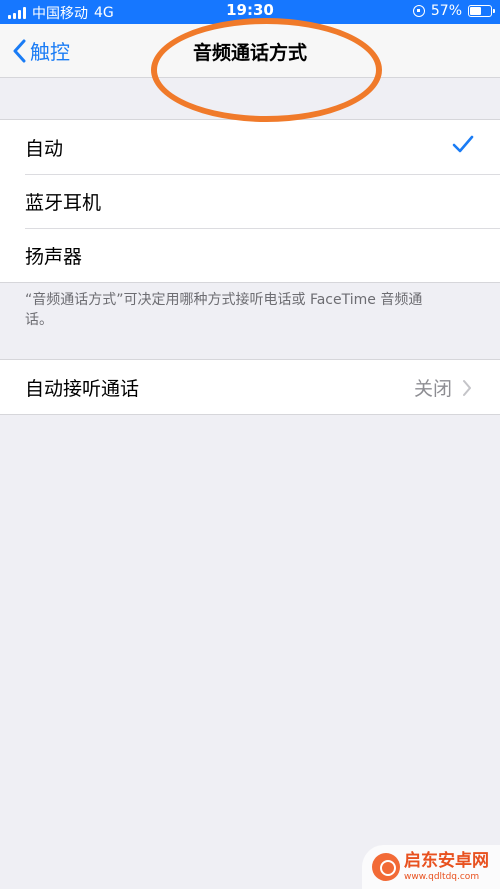  What do you see at coordinates (250, 12) in the screenshot?
I see `status-bar: 中国移动 4G 19:30 57%` at bounding box center [250, 12].